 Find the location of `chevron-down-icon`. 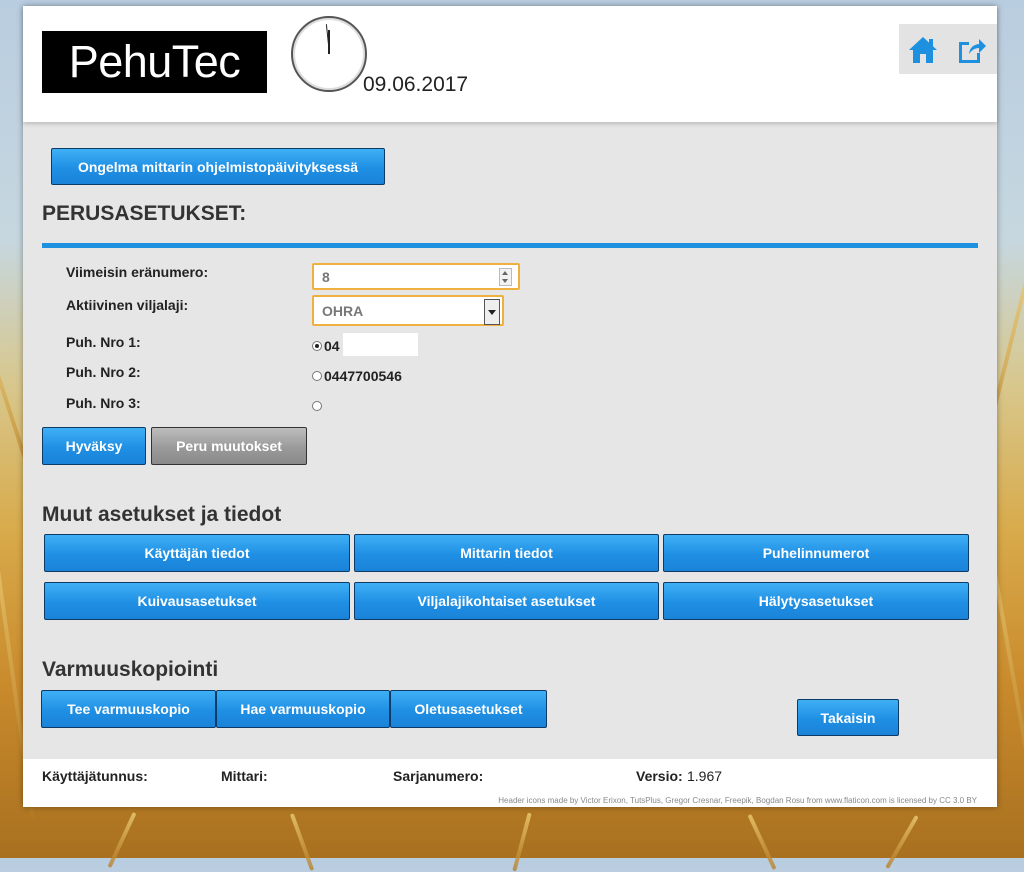

chevron-down-icon is located at coordinates (492, 312).